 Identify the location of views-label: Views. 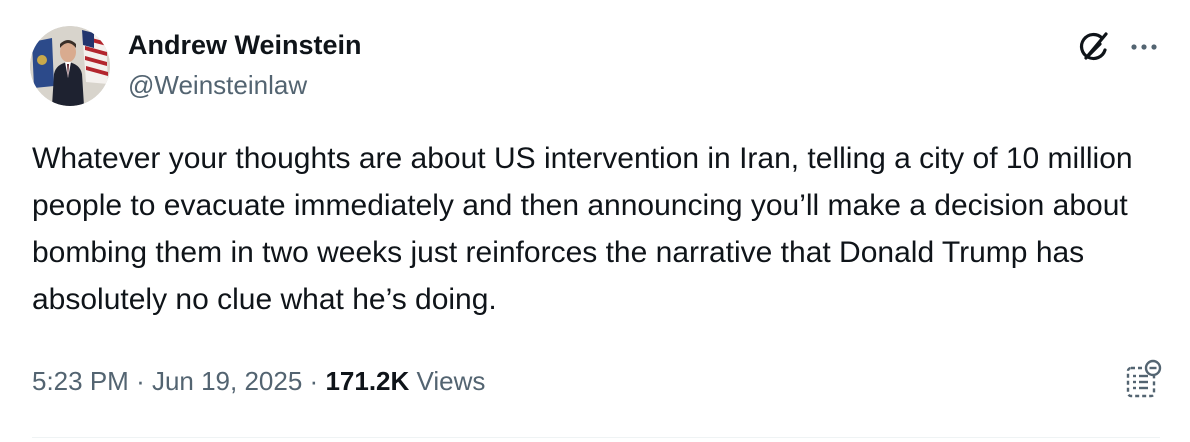
(451, 381).